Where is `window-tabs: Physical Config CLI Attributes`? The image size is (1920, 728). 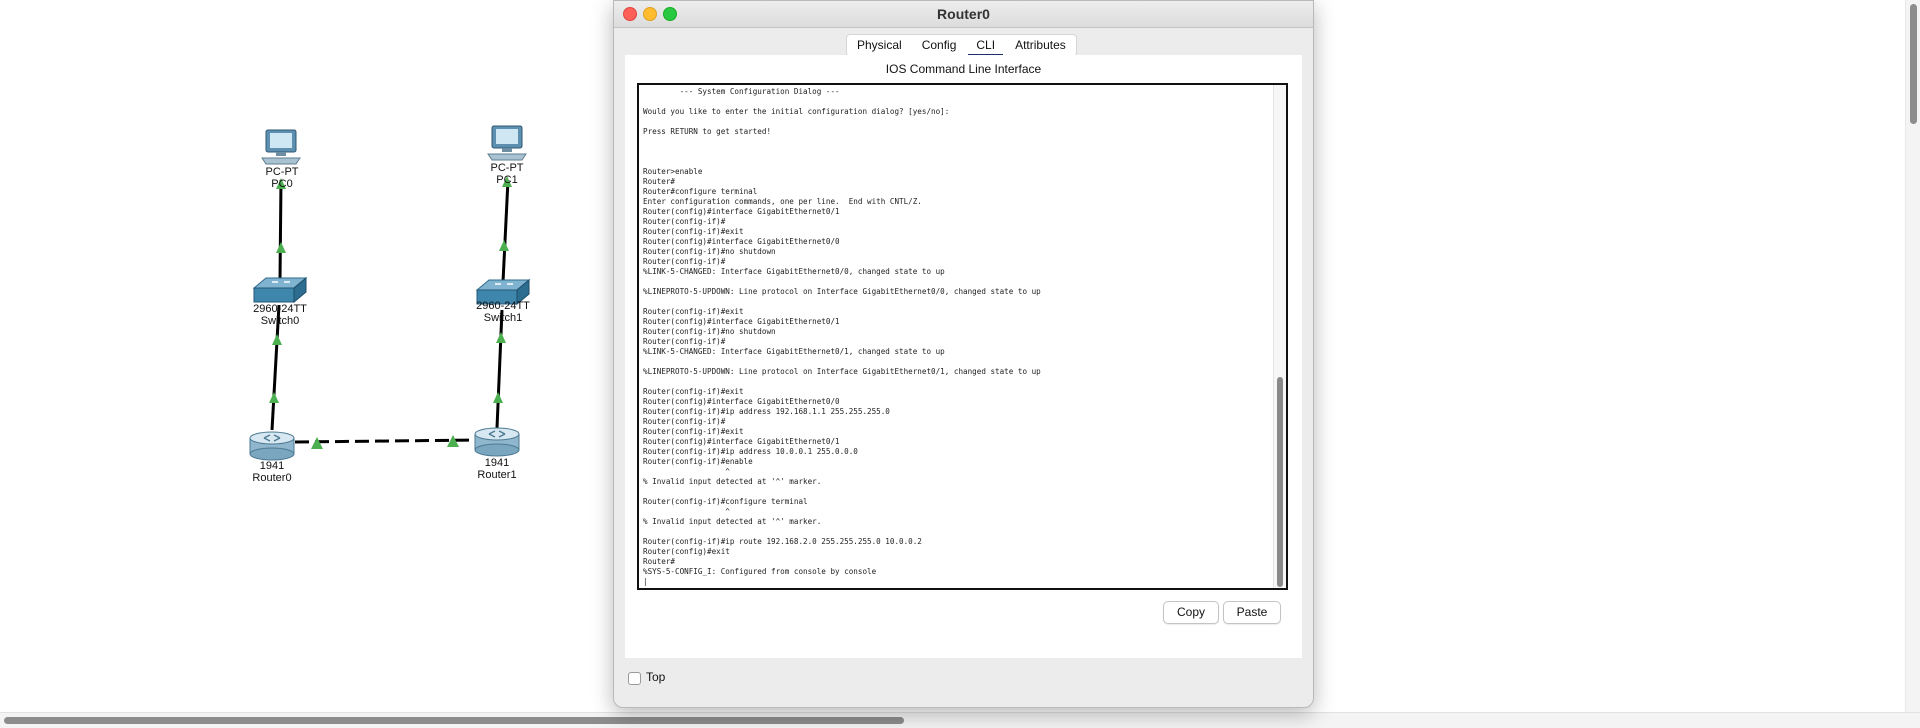 window-tabs: Physical Config CLI Attributes is located at coordinates (961, 46).